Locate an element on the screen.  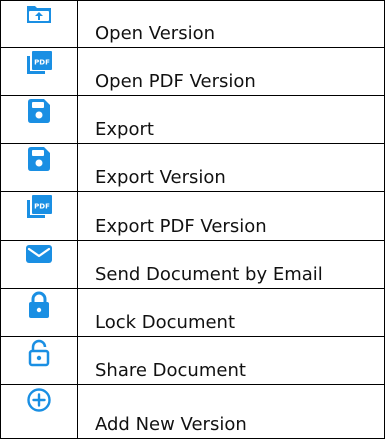
menu-item-label: Share Document is located at coordinates (231, 360).